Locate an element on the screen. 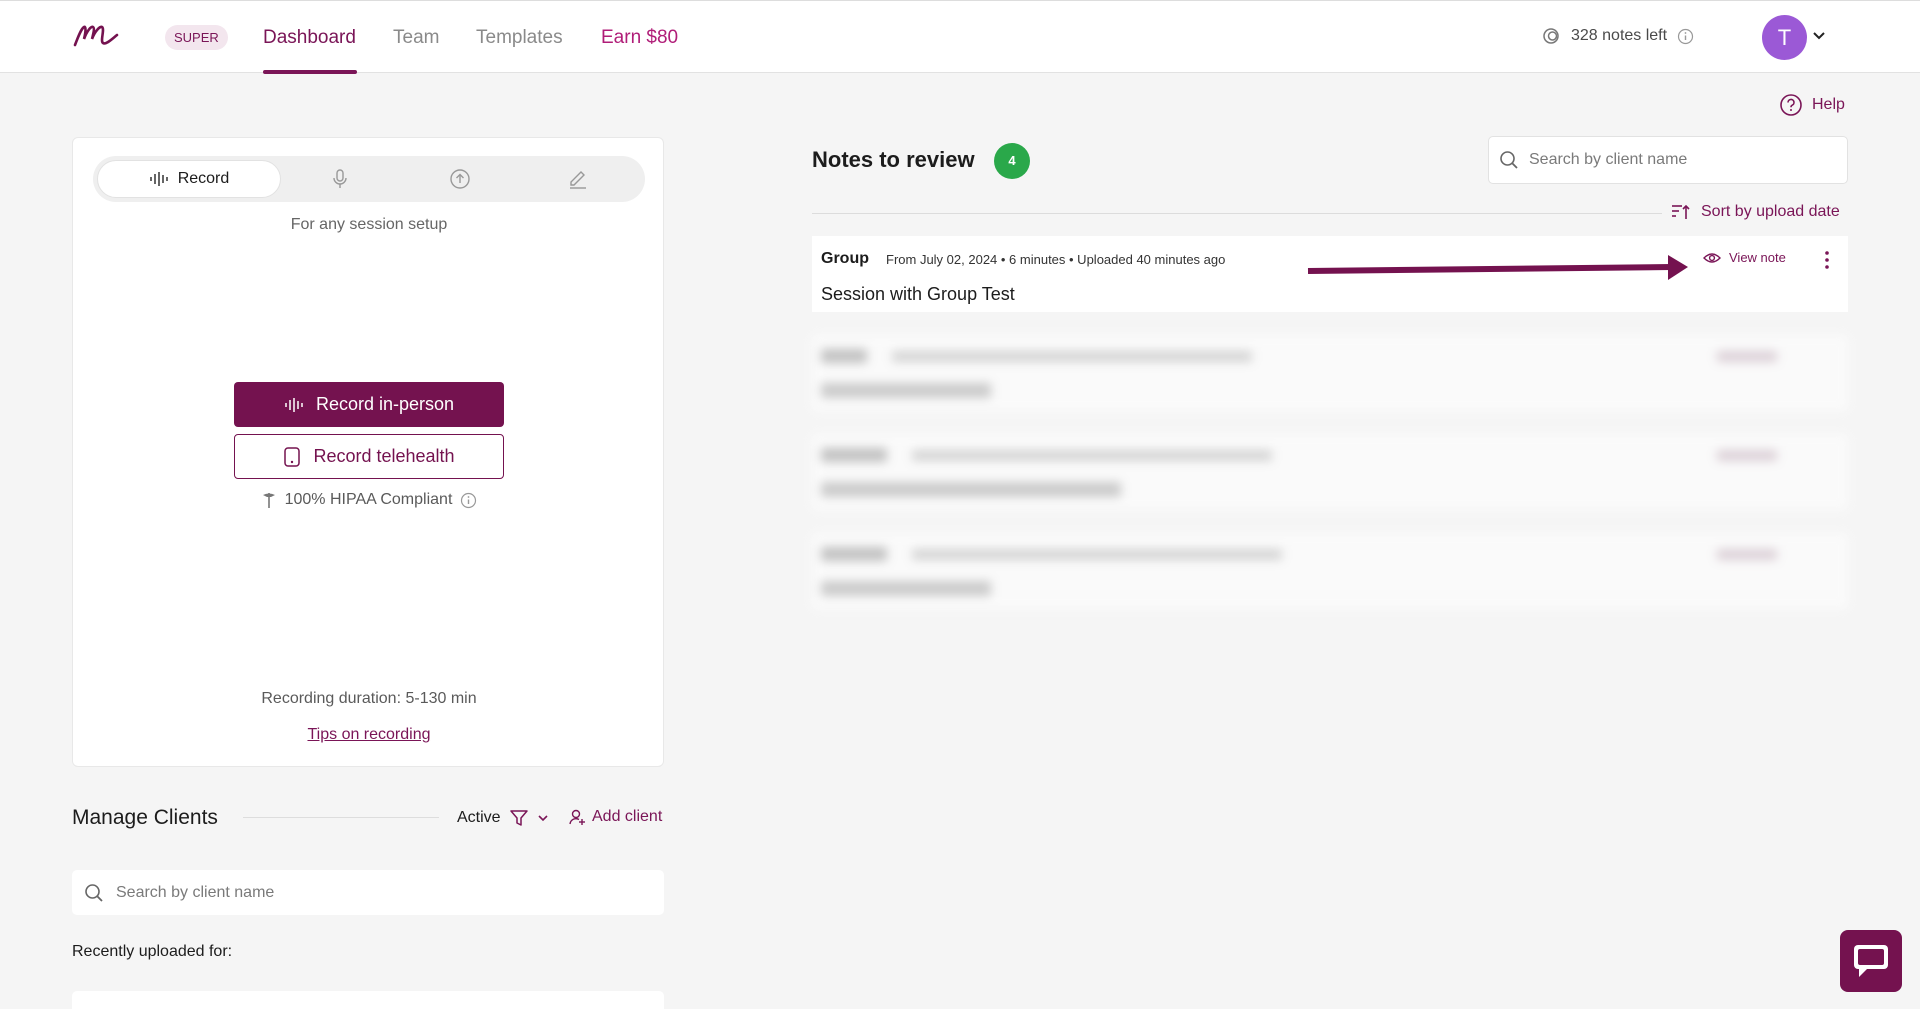 The image size is (1920, 1009). tab-dashboard: Dashboard is located at coordinates (309, 38).